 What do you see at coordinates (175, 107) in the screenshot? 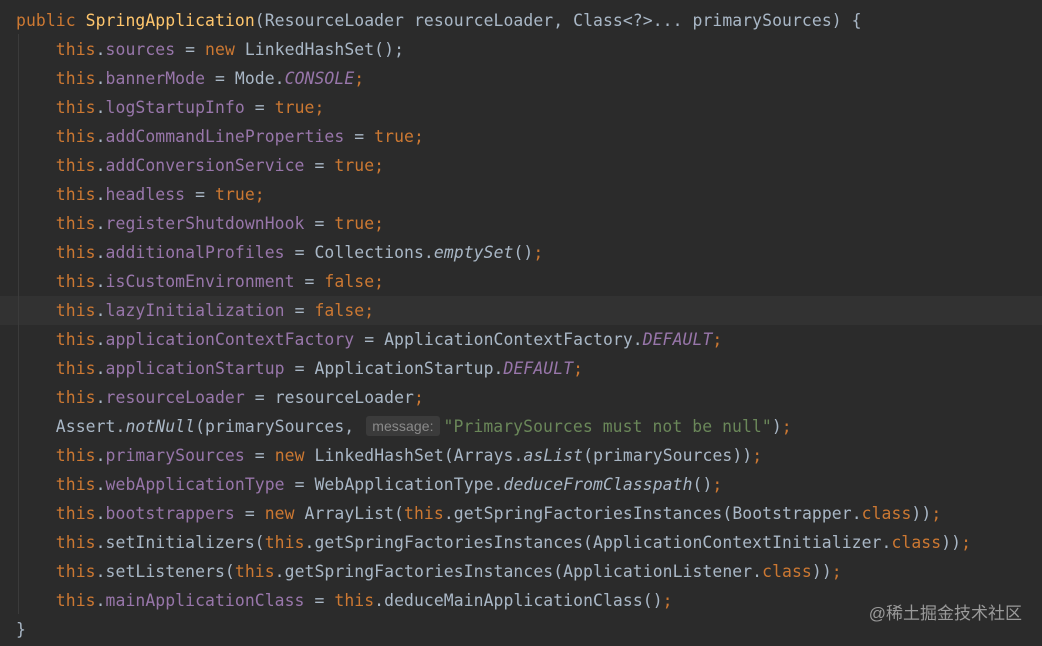
I see `token-field: logStartupInfo` at bounding box center [175, 107].